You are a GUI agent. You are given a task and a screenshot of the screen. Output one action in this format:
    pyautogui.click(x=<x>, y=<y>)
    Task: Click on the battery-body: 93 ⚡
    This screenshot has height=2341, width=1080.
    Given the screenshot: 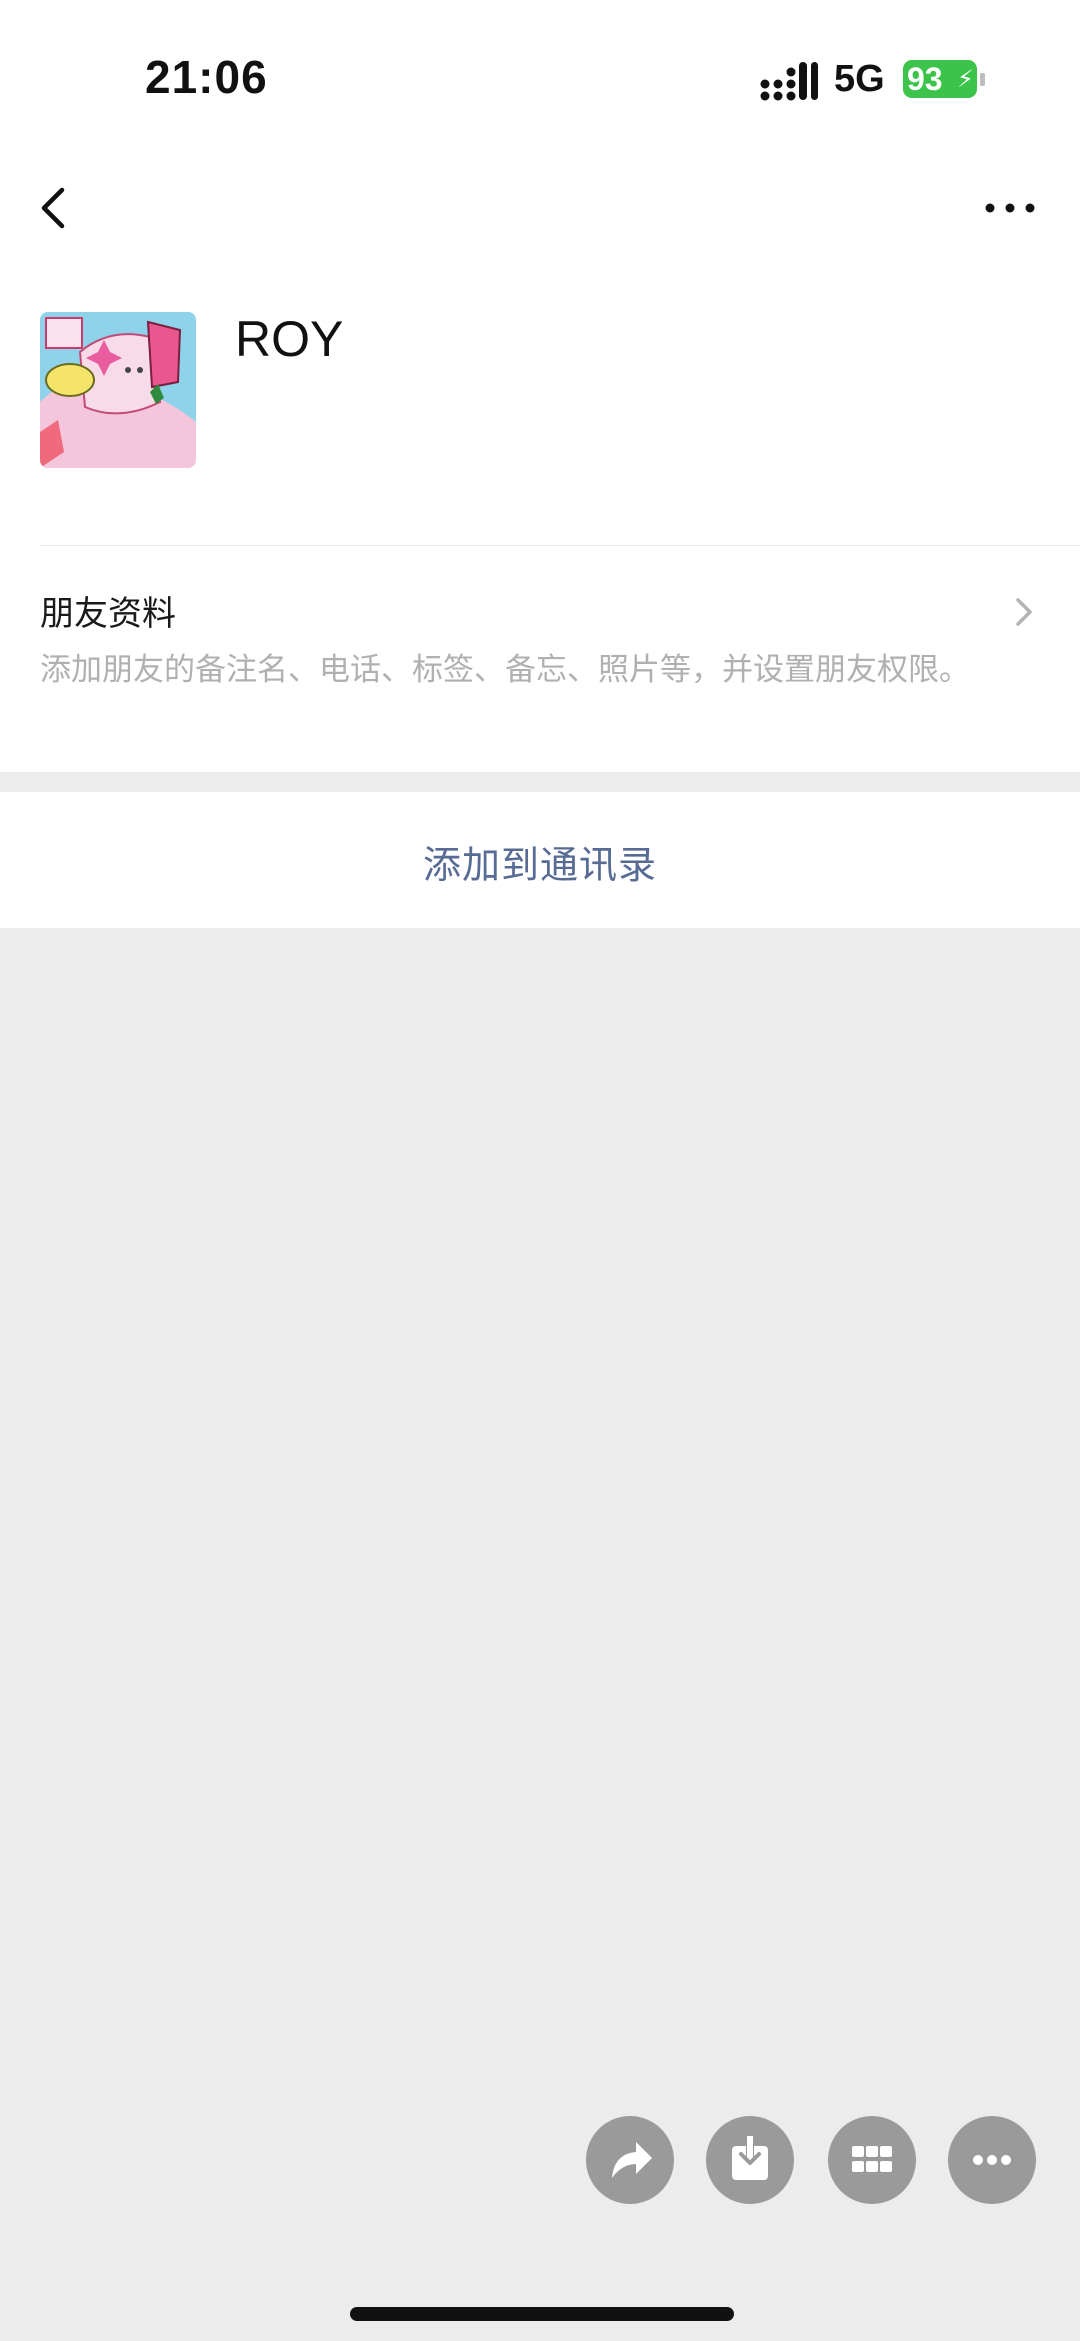 What is the action you would take?
    pyautogui.click(x=940, y=79)
    